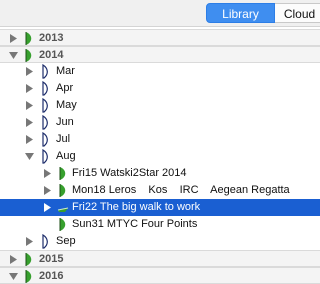 Image resolution: width=320 pixels, height=284 pixels. What do you see at coordinates (66, 105) in the screenshot?
I see `month-label: May` at bounding box center [66, 105].